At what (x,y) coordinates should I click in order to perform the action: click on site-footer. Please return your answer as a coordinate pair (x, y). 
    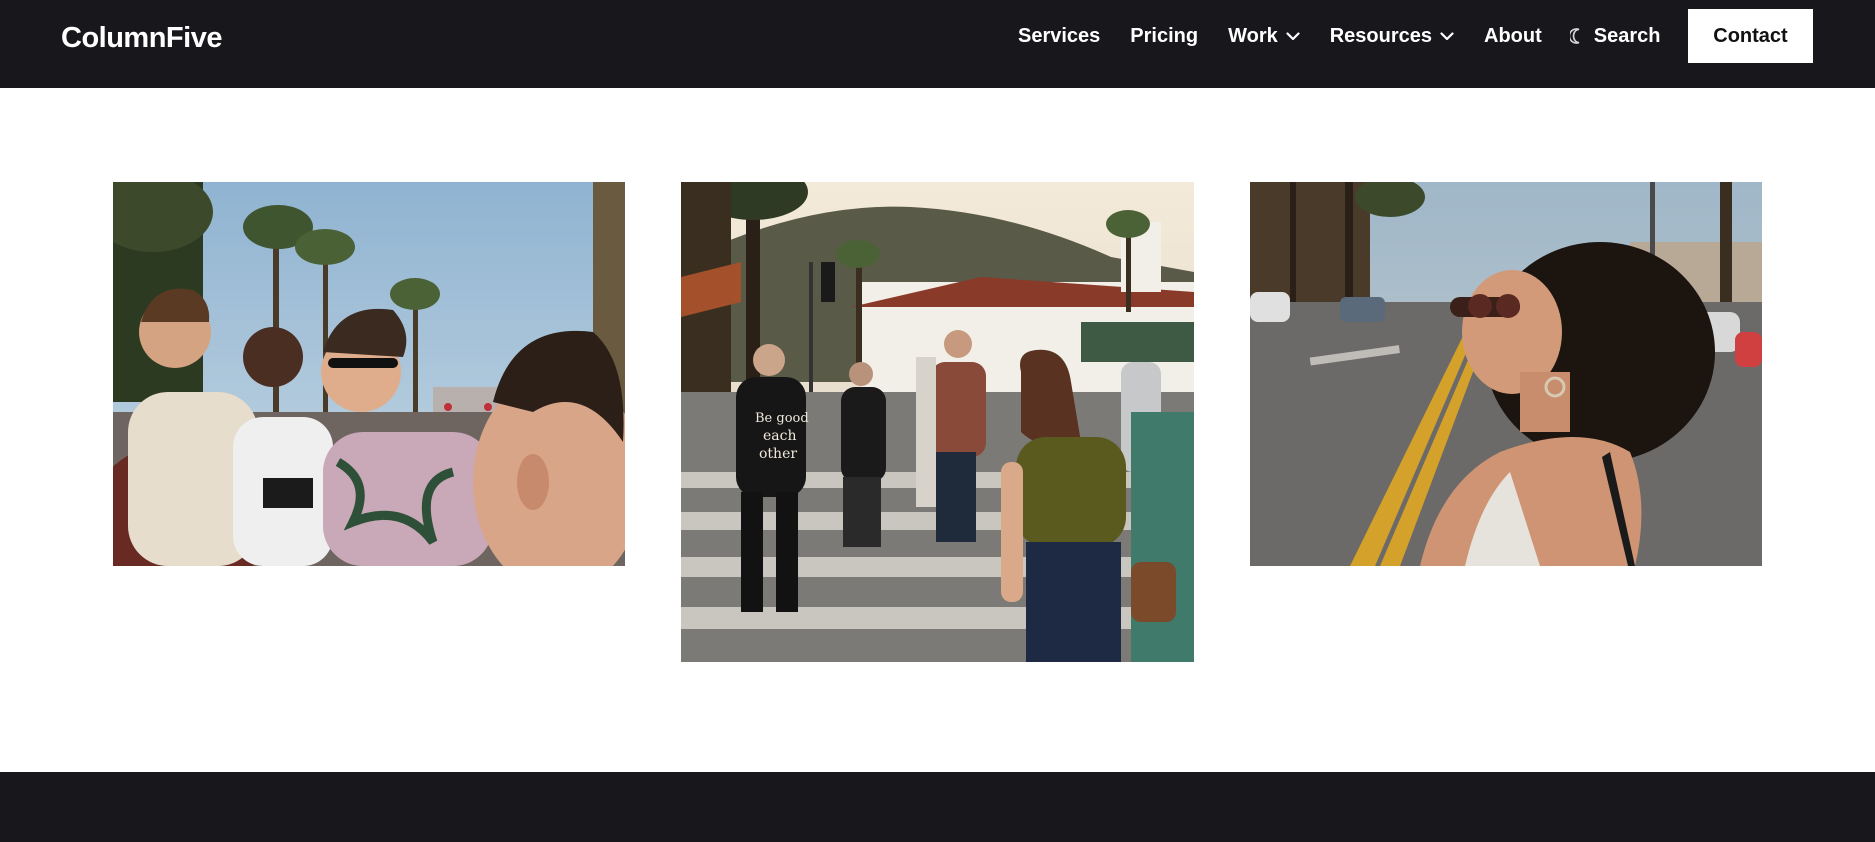
    Looking at the image, I should click on (937, 807).